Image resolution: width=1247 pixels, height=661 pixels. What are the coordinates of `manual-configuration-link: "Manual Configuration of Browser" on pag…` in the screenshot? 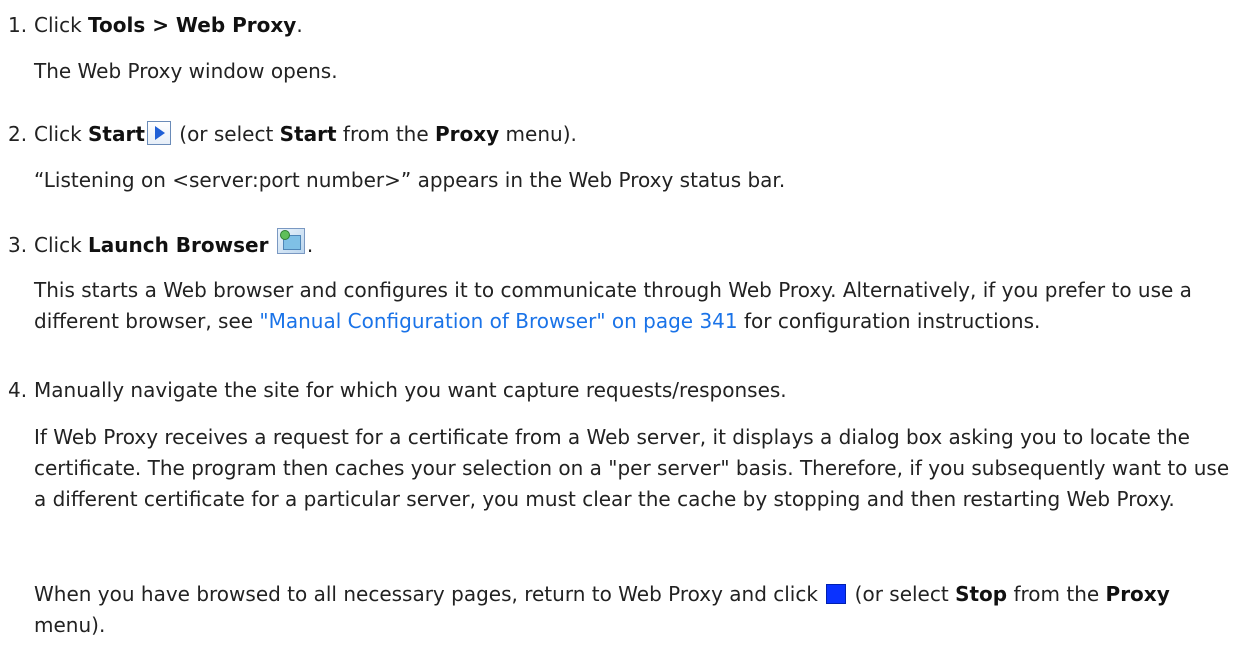 It's located at (498, 321).